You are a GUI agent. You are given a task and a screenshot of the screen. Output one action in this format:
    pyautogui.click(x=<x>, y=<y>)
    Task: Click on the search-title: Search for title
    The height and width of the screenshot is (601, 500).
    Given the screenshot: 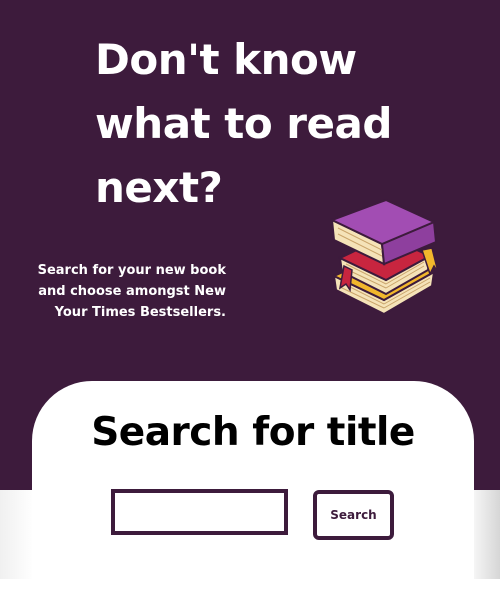 What is the action you would take?
    pyautogui.click(x=253, y=432)
    